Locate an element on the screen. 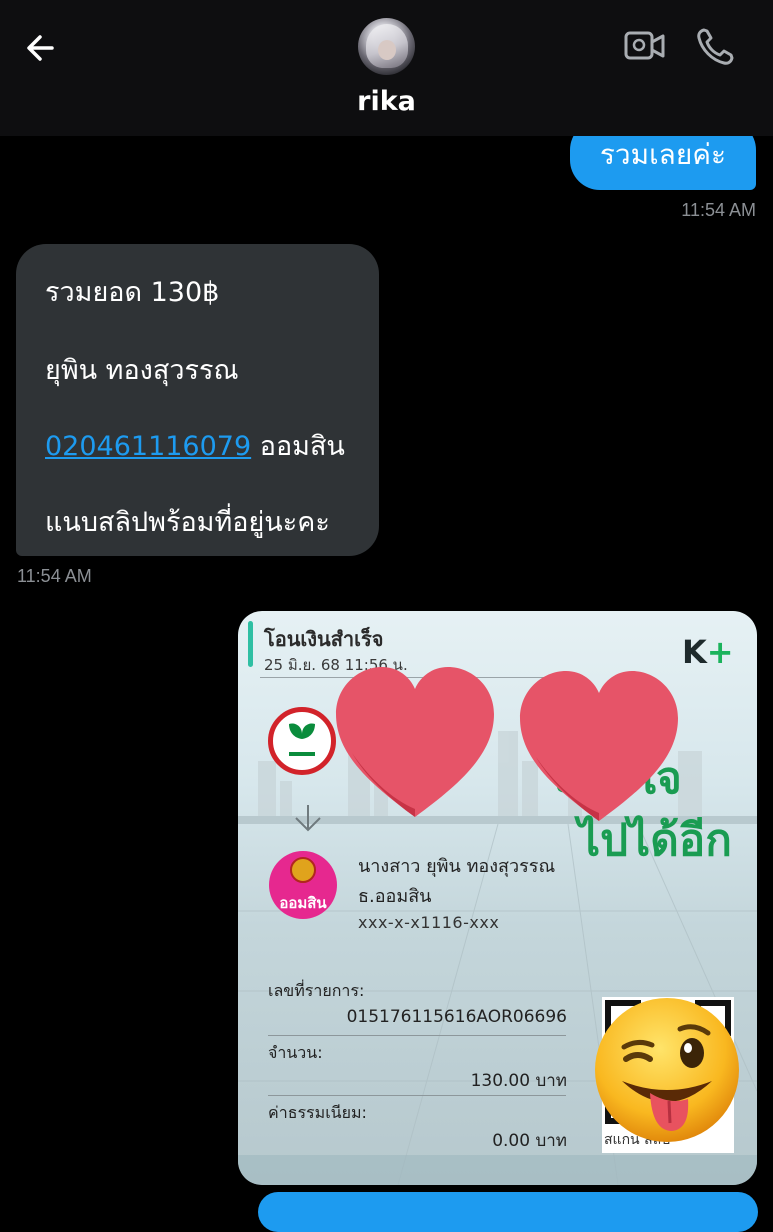 Image resolution: width=773 pixels, height=1232 pixels. recipient-name: นางสาว ยุพิน ทองสุวรรณ is located at coordinates (457, 866).